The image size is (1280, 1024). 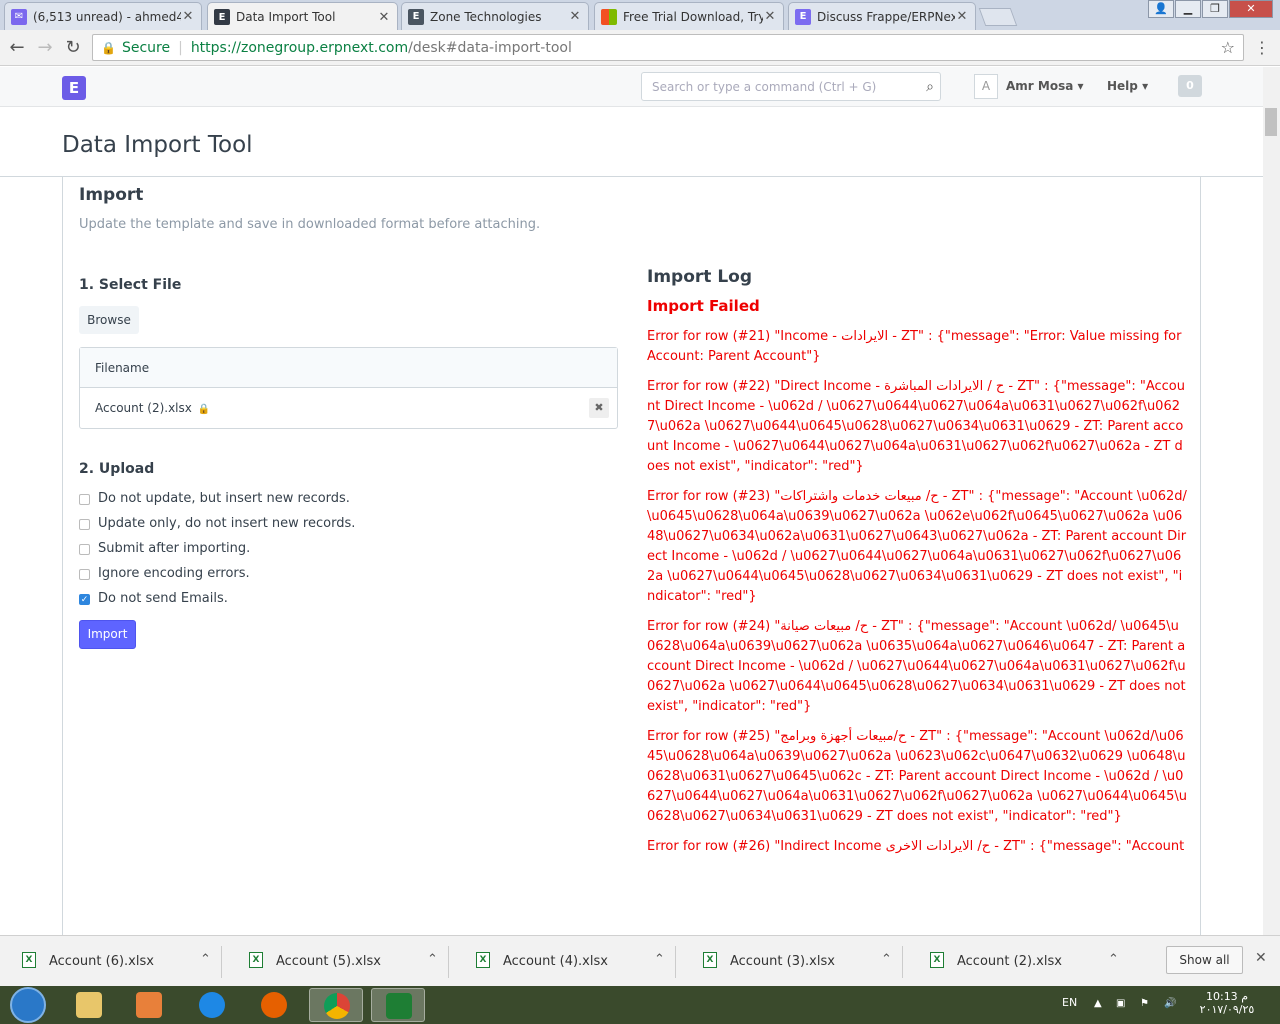 What do you see at coordinates (348, 408) in the screenshot?
I see `file-table-row: Account (2).xlsx 🔒 ✖` at bounding box center [348, 408].